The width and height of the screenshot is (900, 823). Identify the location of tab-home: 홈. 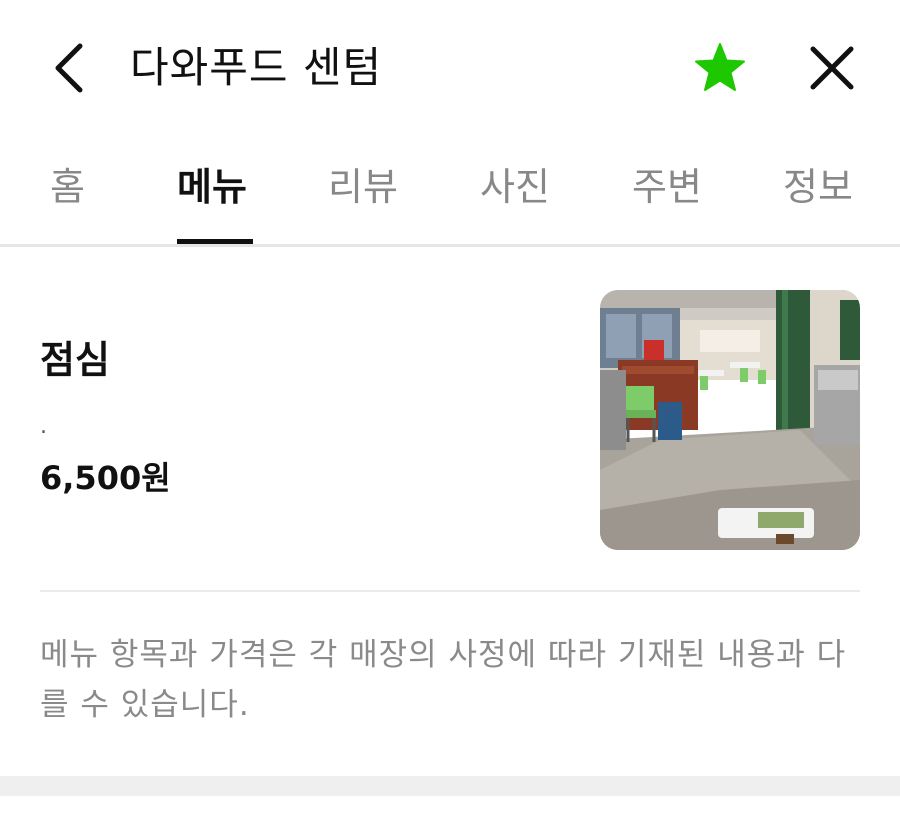
(67, 201).